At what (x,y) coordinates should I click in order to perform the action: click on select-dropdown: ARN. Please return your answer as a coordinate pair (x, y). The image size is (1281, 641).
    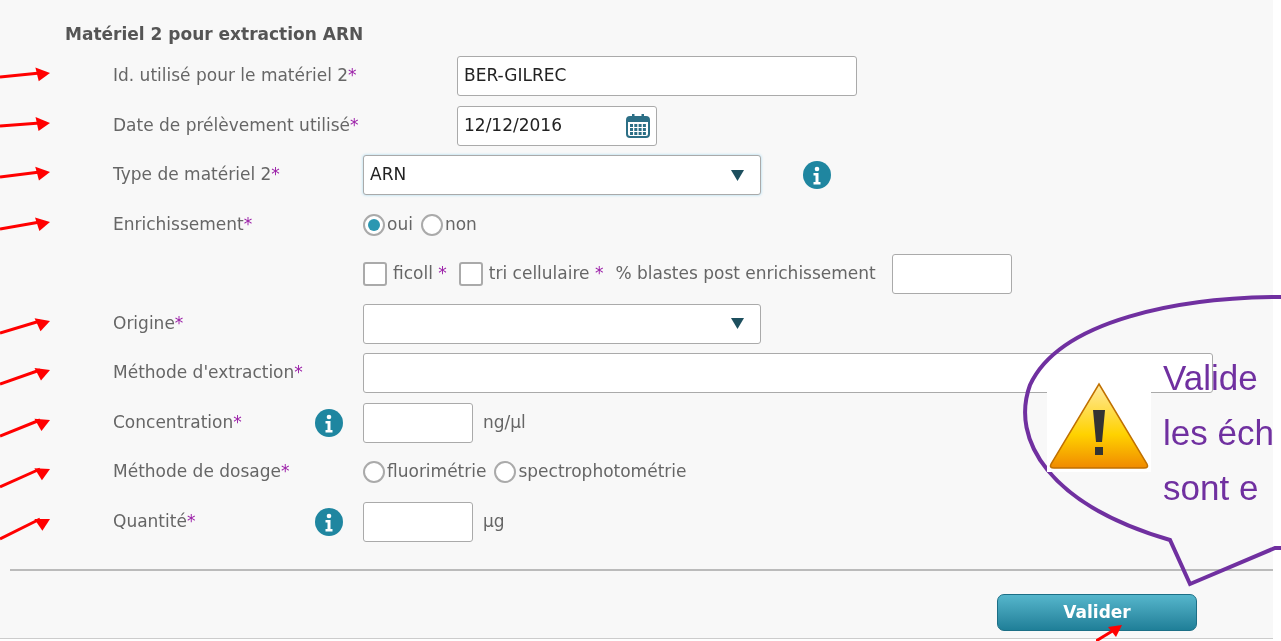
    Looking at the image, I should click on (562, 175).